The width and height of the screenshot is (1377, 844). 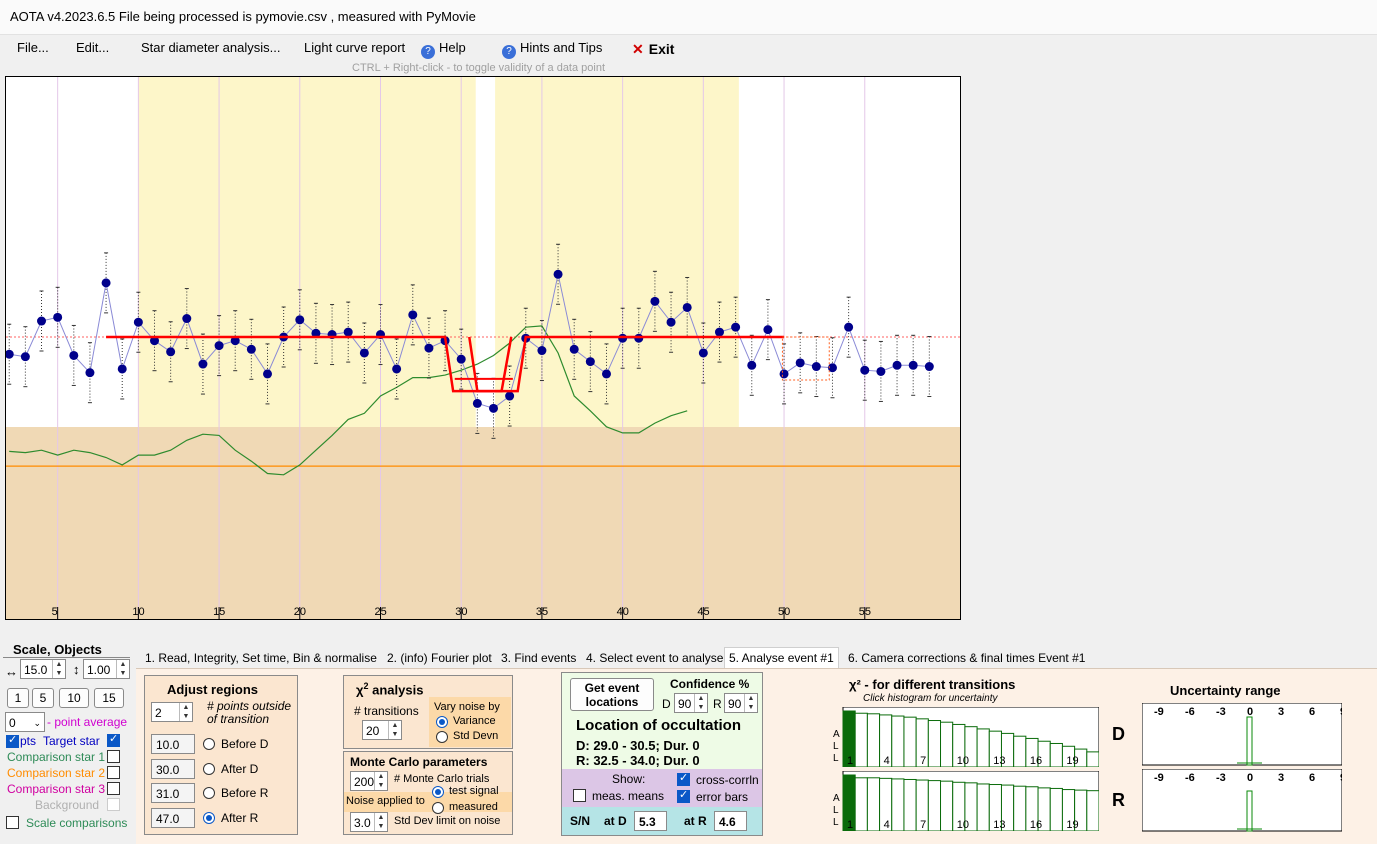 What do you see at coordinates (683, 795) in the screenshot?
I see `error-bars-checkbox` at bounding box center [683, 795].